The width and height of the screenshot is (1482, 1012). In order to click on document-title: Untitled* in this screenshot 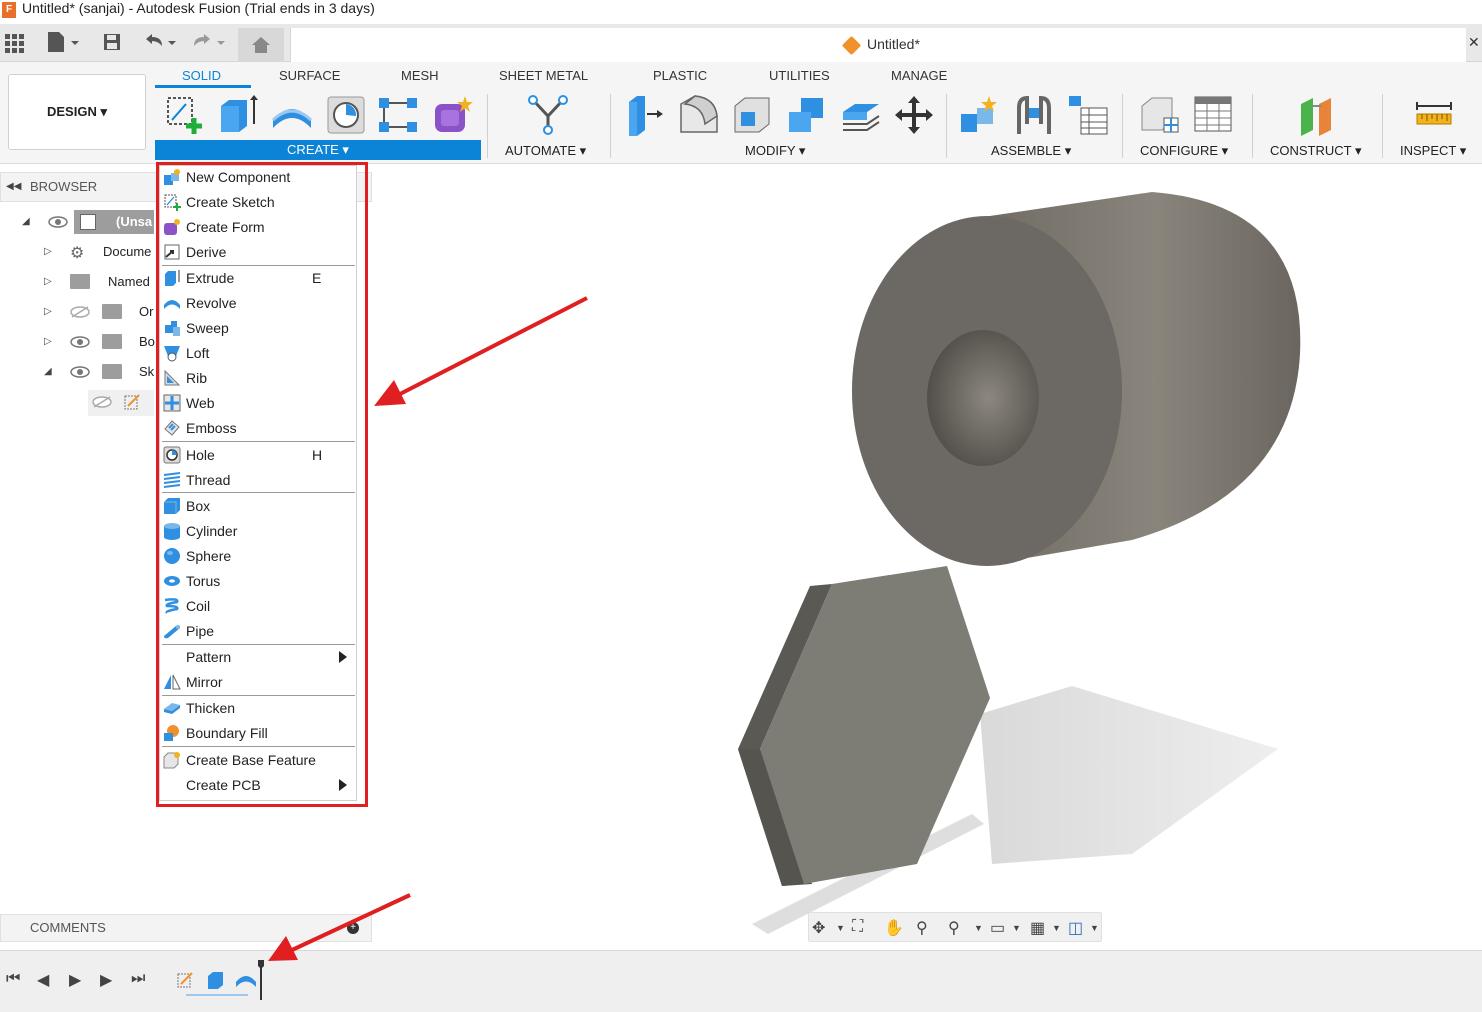, I will do `click(893, 44)`.